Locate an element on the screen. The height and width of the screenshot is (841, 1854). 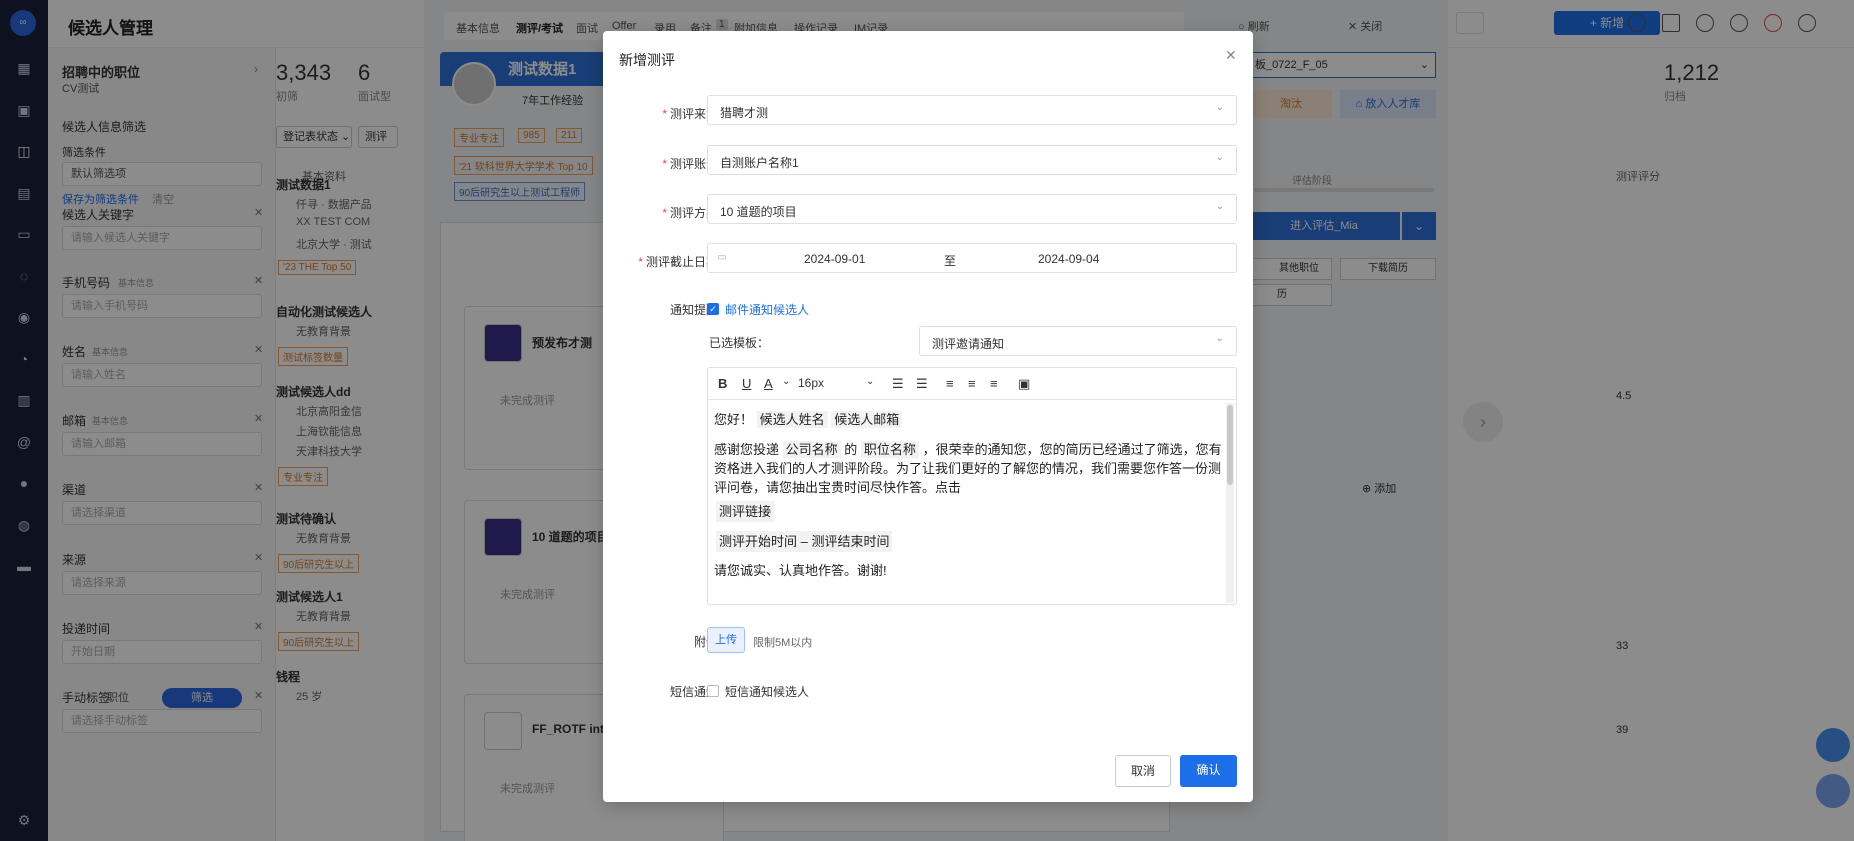
editor-closing: 请您诚实、认真地作答。谢谢! is located at coordinates (800, 570).